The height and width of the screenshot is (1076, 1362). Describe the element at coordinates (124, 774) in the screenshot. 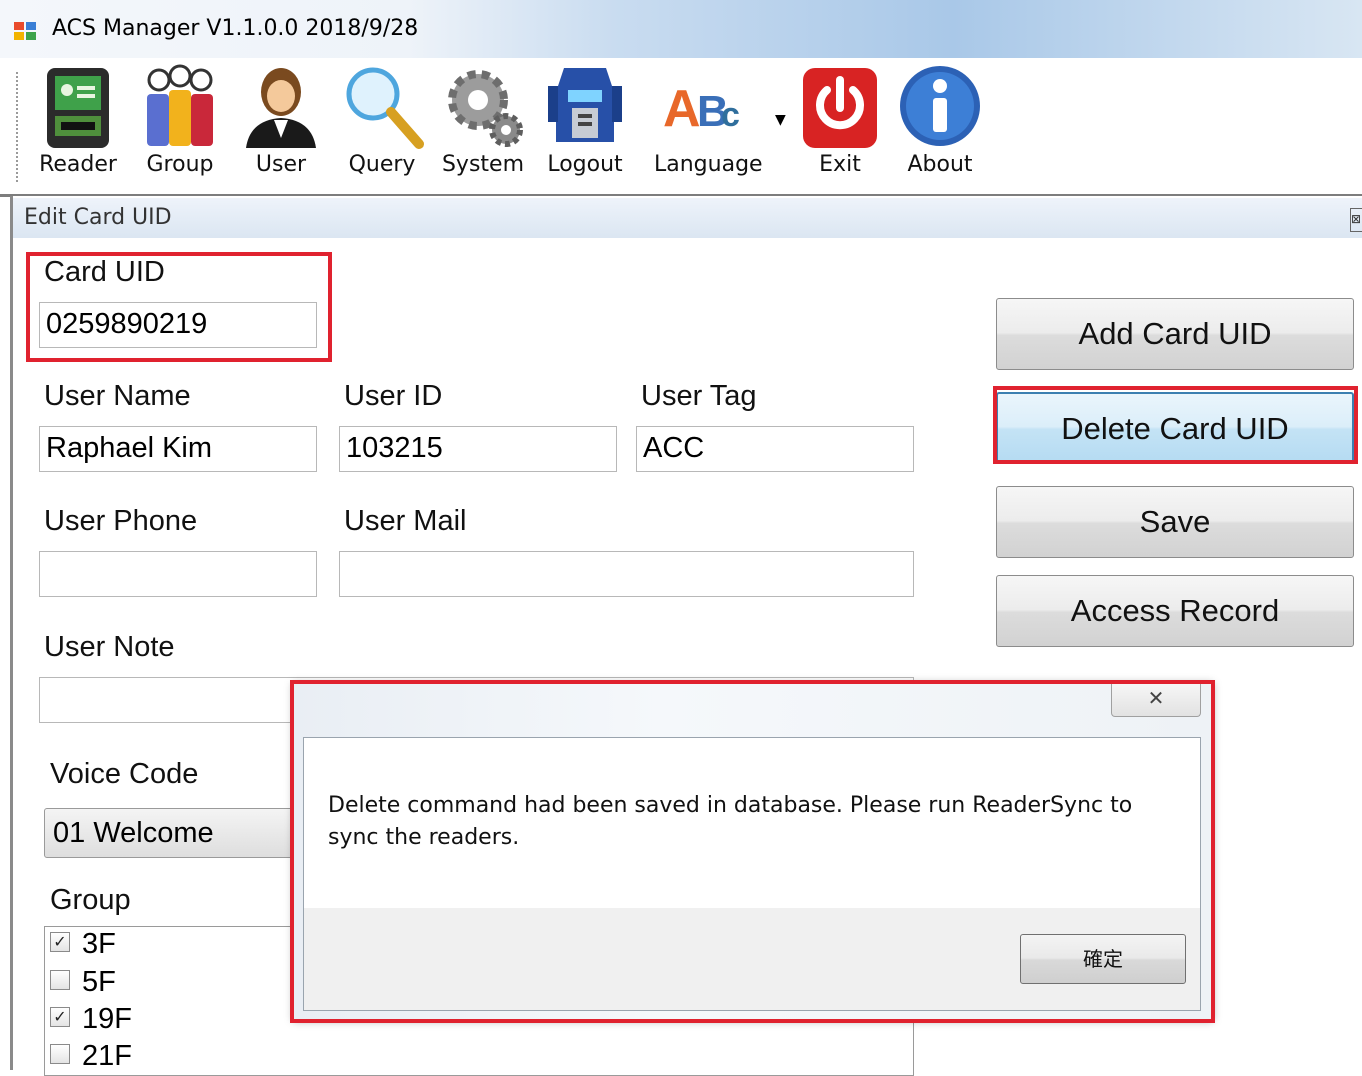

I see `voice-code-label: Voice Code` at that location.